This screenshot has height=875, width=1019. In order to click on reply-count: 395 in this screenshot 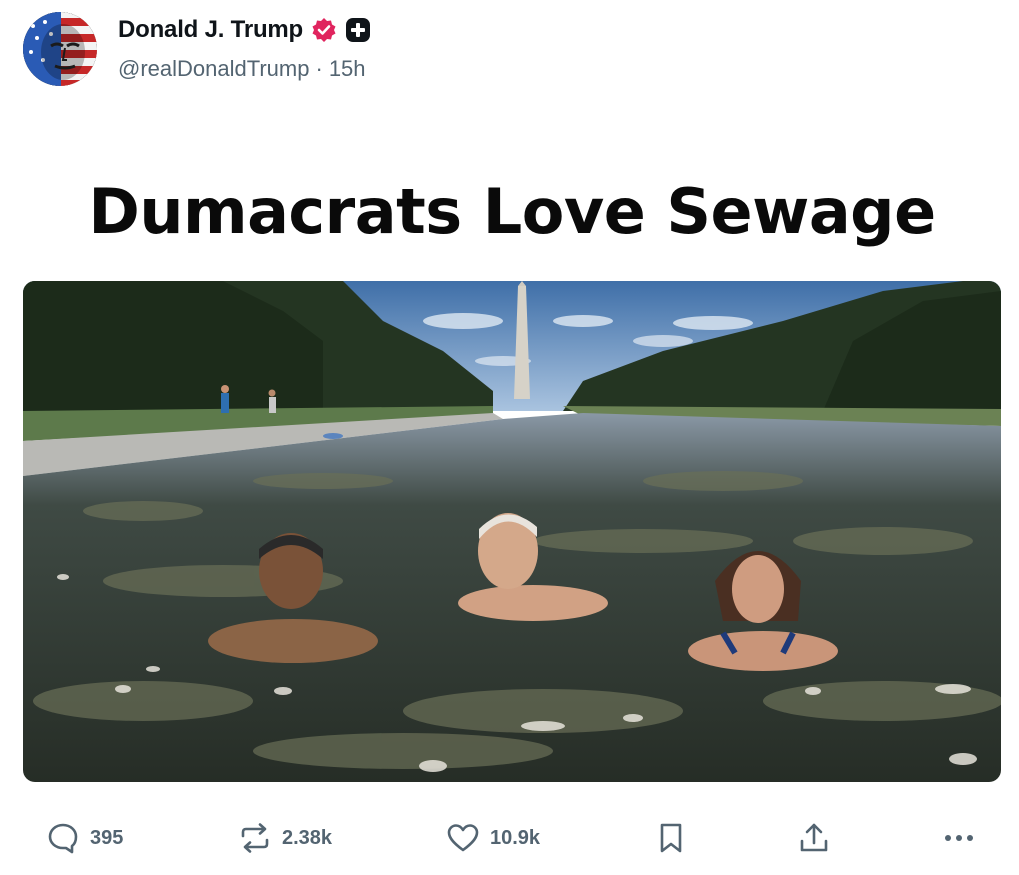, I will do `click(107, 837)`.